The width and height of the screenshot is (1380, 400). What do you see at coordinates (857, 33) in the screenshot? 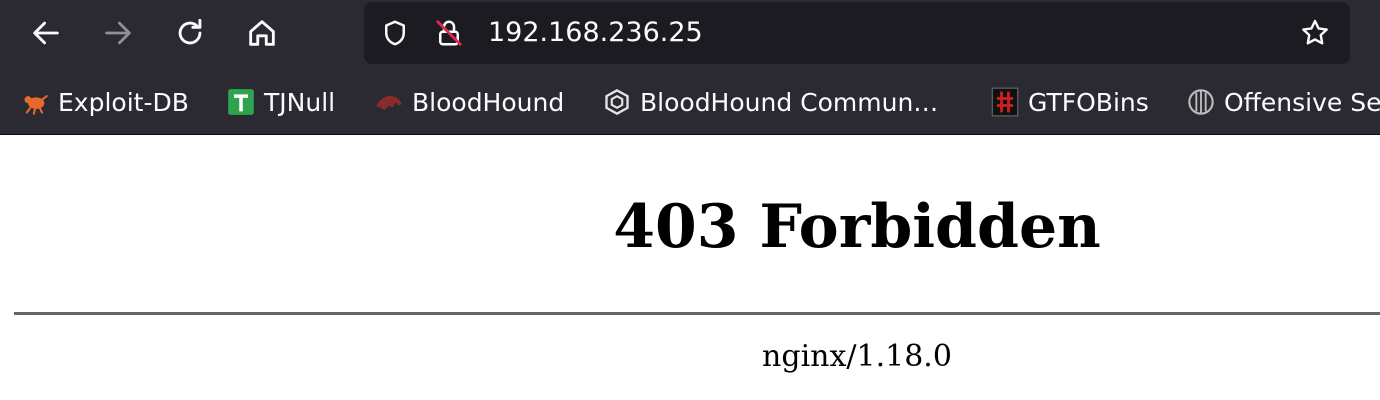
I see `url-bar: 192.168.236.25` at bounding box center [857, 33].